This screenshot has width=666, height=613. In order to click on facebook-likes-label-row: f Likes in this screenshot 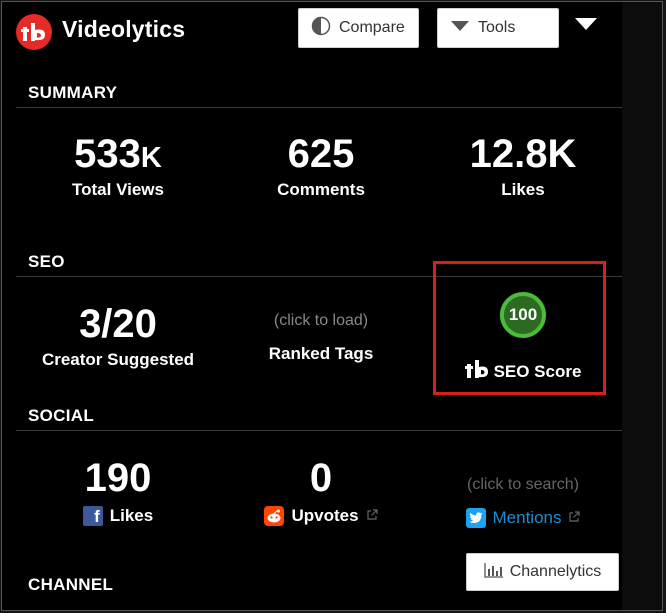, I will do `click(118, 516)`.